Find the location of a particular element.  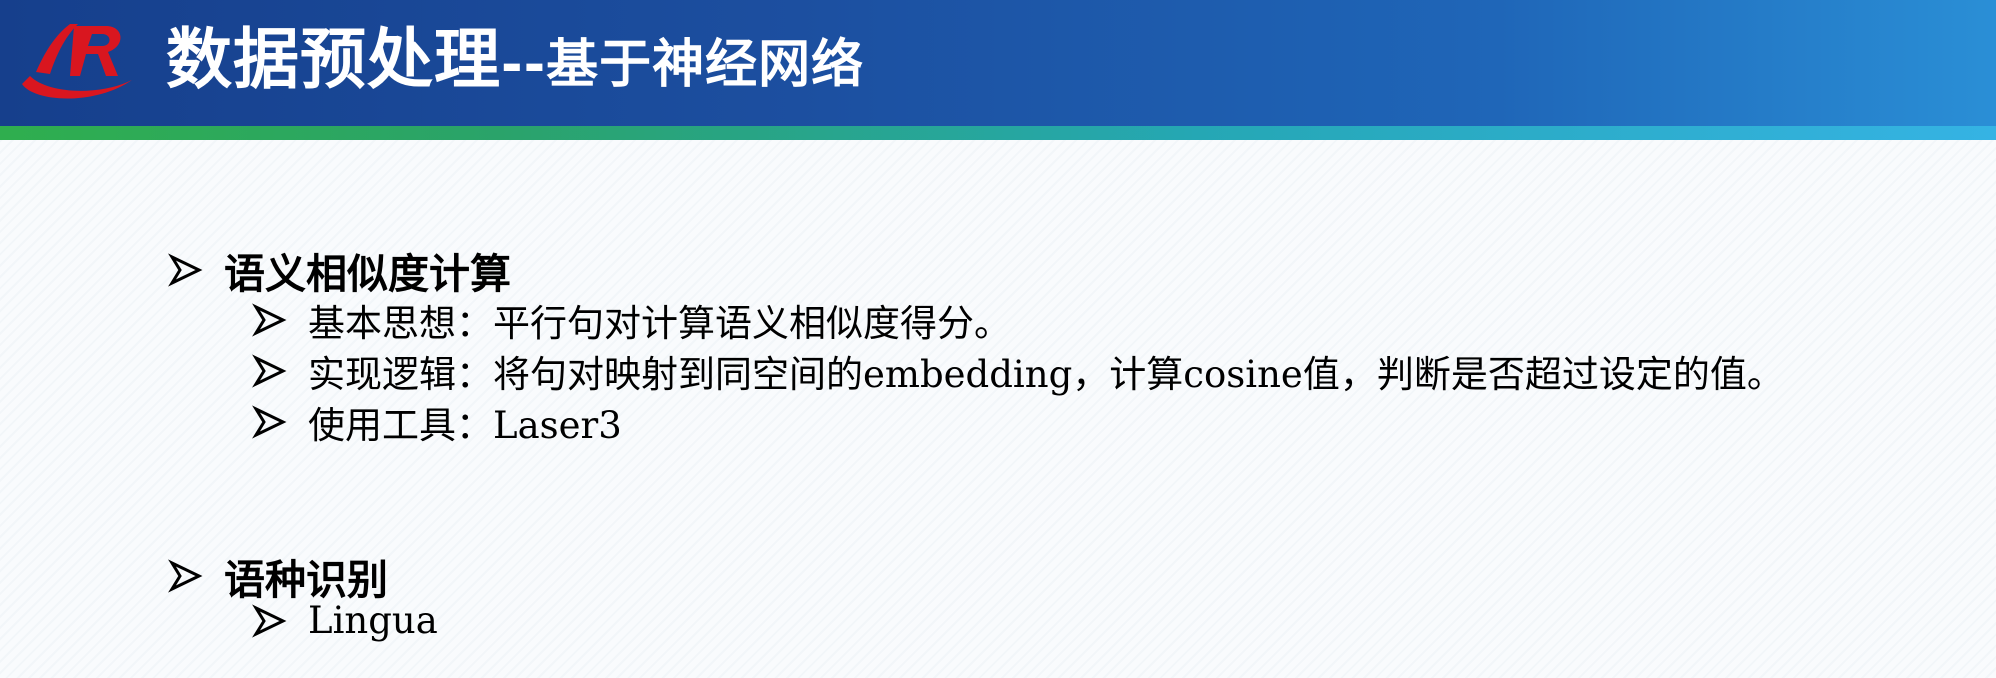

slide-title: 数据预处理--基于神经网络 is located at coordinates (515, 62).